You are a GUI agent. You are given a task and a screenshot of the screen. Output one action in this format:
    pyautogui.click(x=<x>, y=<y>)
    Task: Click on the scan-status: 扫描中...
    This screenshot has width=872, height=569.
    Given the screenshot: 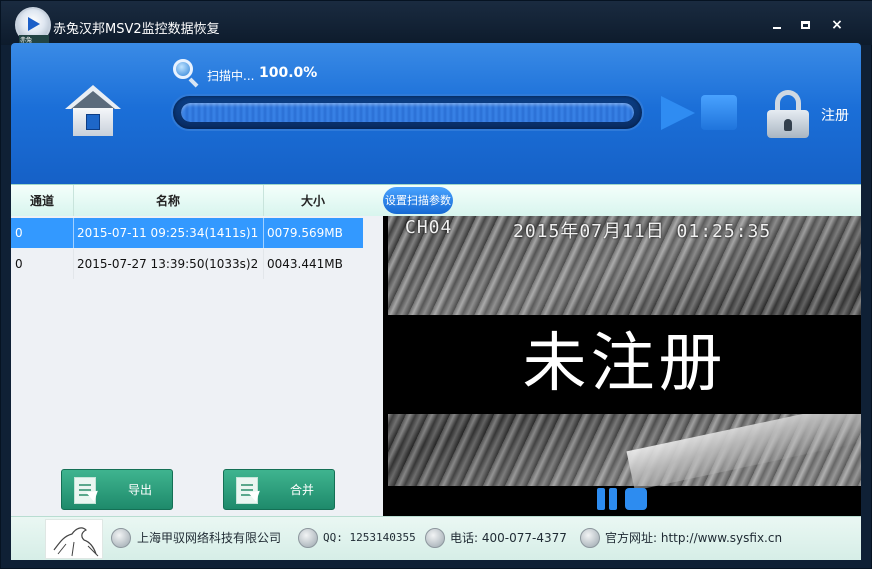 What is the action you would take?
    pyautogui.click(x=231, y=76)
    